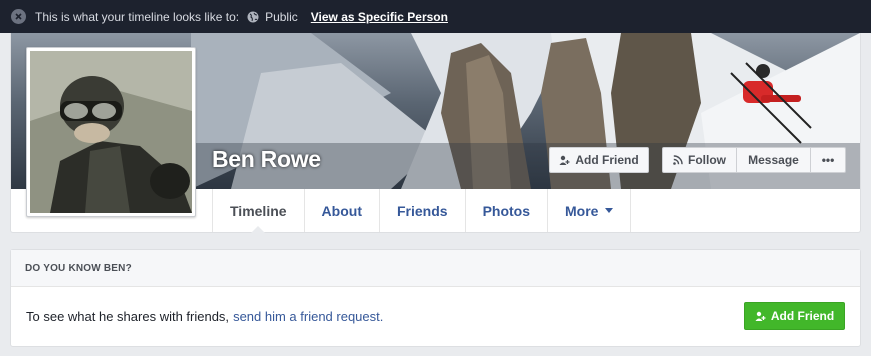  I want to click on globe-icon, so click(253, 17).